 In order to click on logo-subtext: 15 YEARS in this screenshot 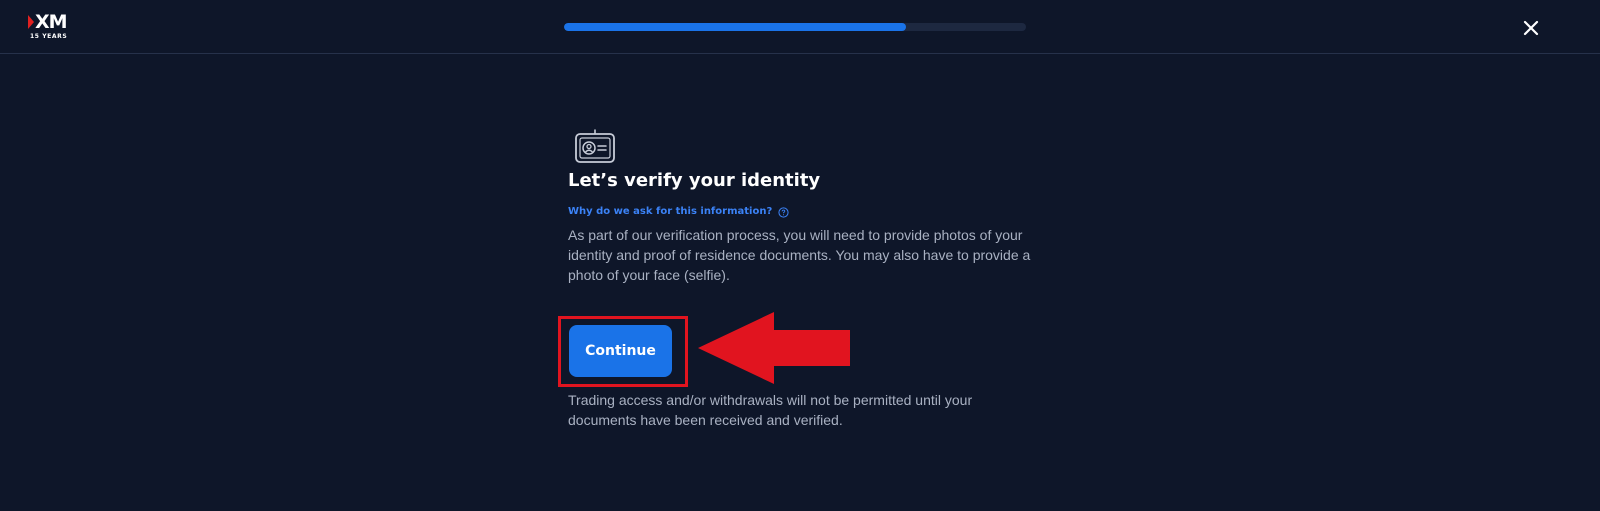, I will do `click(49, 36)`.